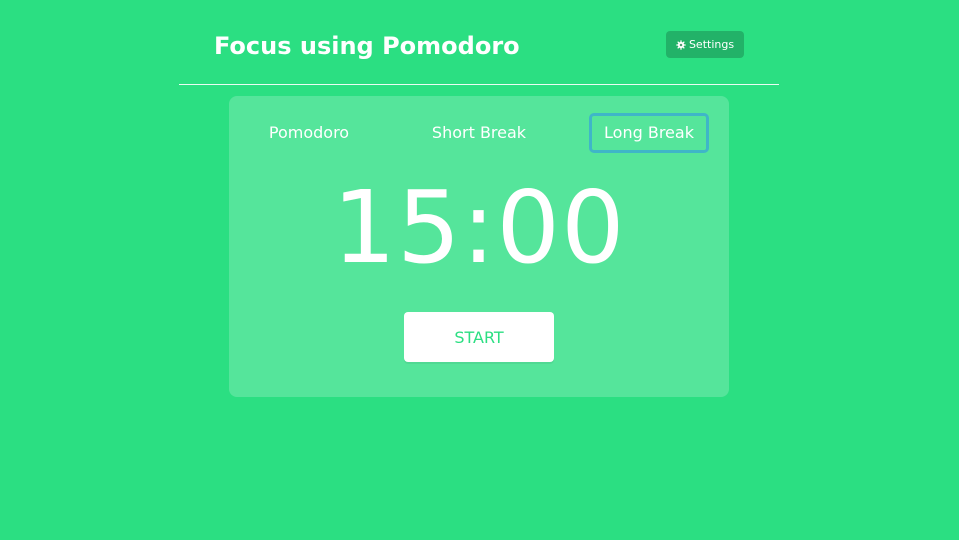 This screenshot has height=540, width=959. What do you see at coordinates (479, 133) in the screenshot?
I see `tab-short-break: Short Break` at bounding box center [479, 133].